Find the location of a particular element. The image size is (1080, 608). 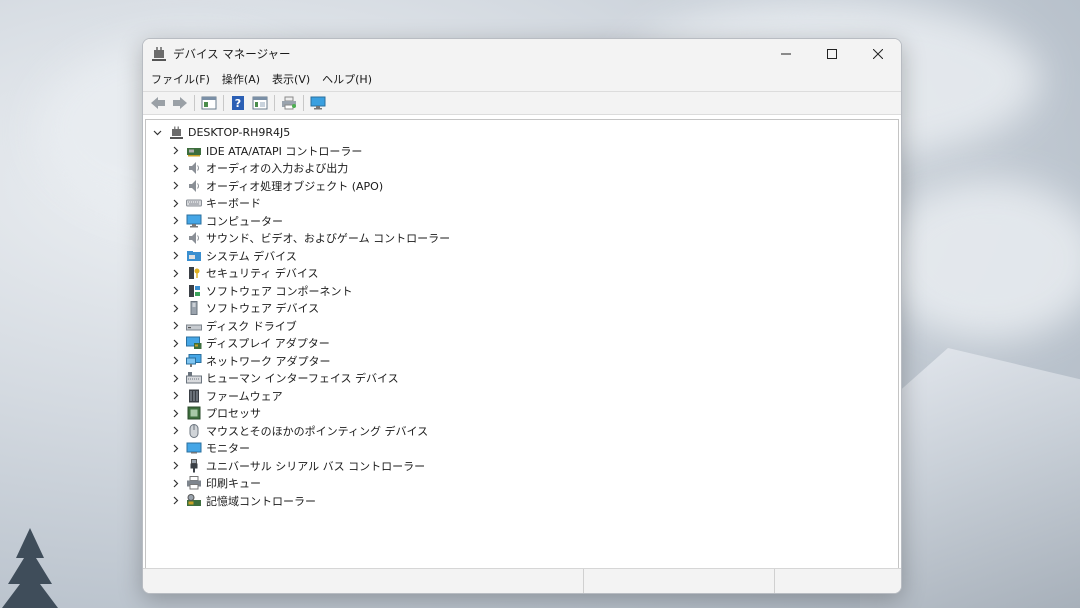

monitor-scan-icon is located at coordinates (318, 103).